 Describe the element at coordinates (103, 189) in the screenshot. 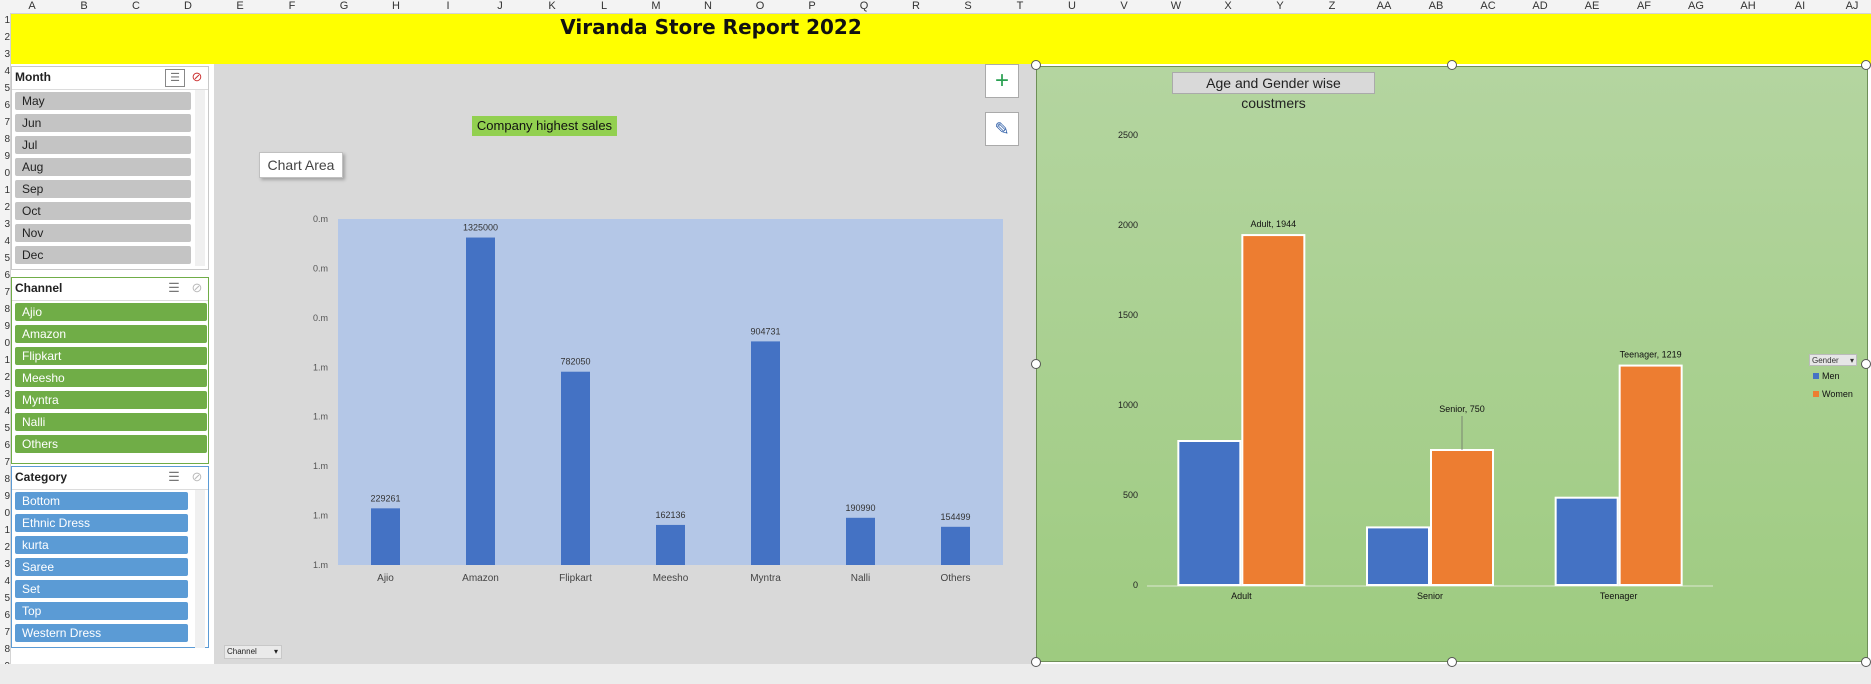

I see `slicer-item-sep: Sep` at that location.